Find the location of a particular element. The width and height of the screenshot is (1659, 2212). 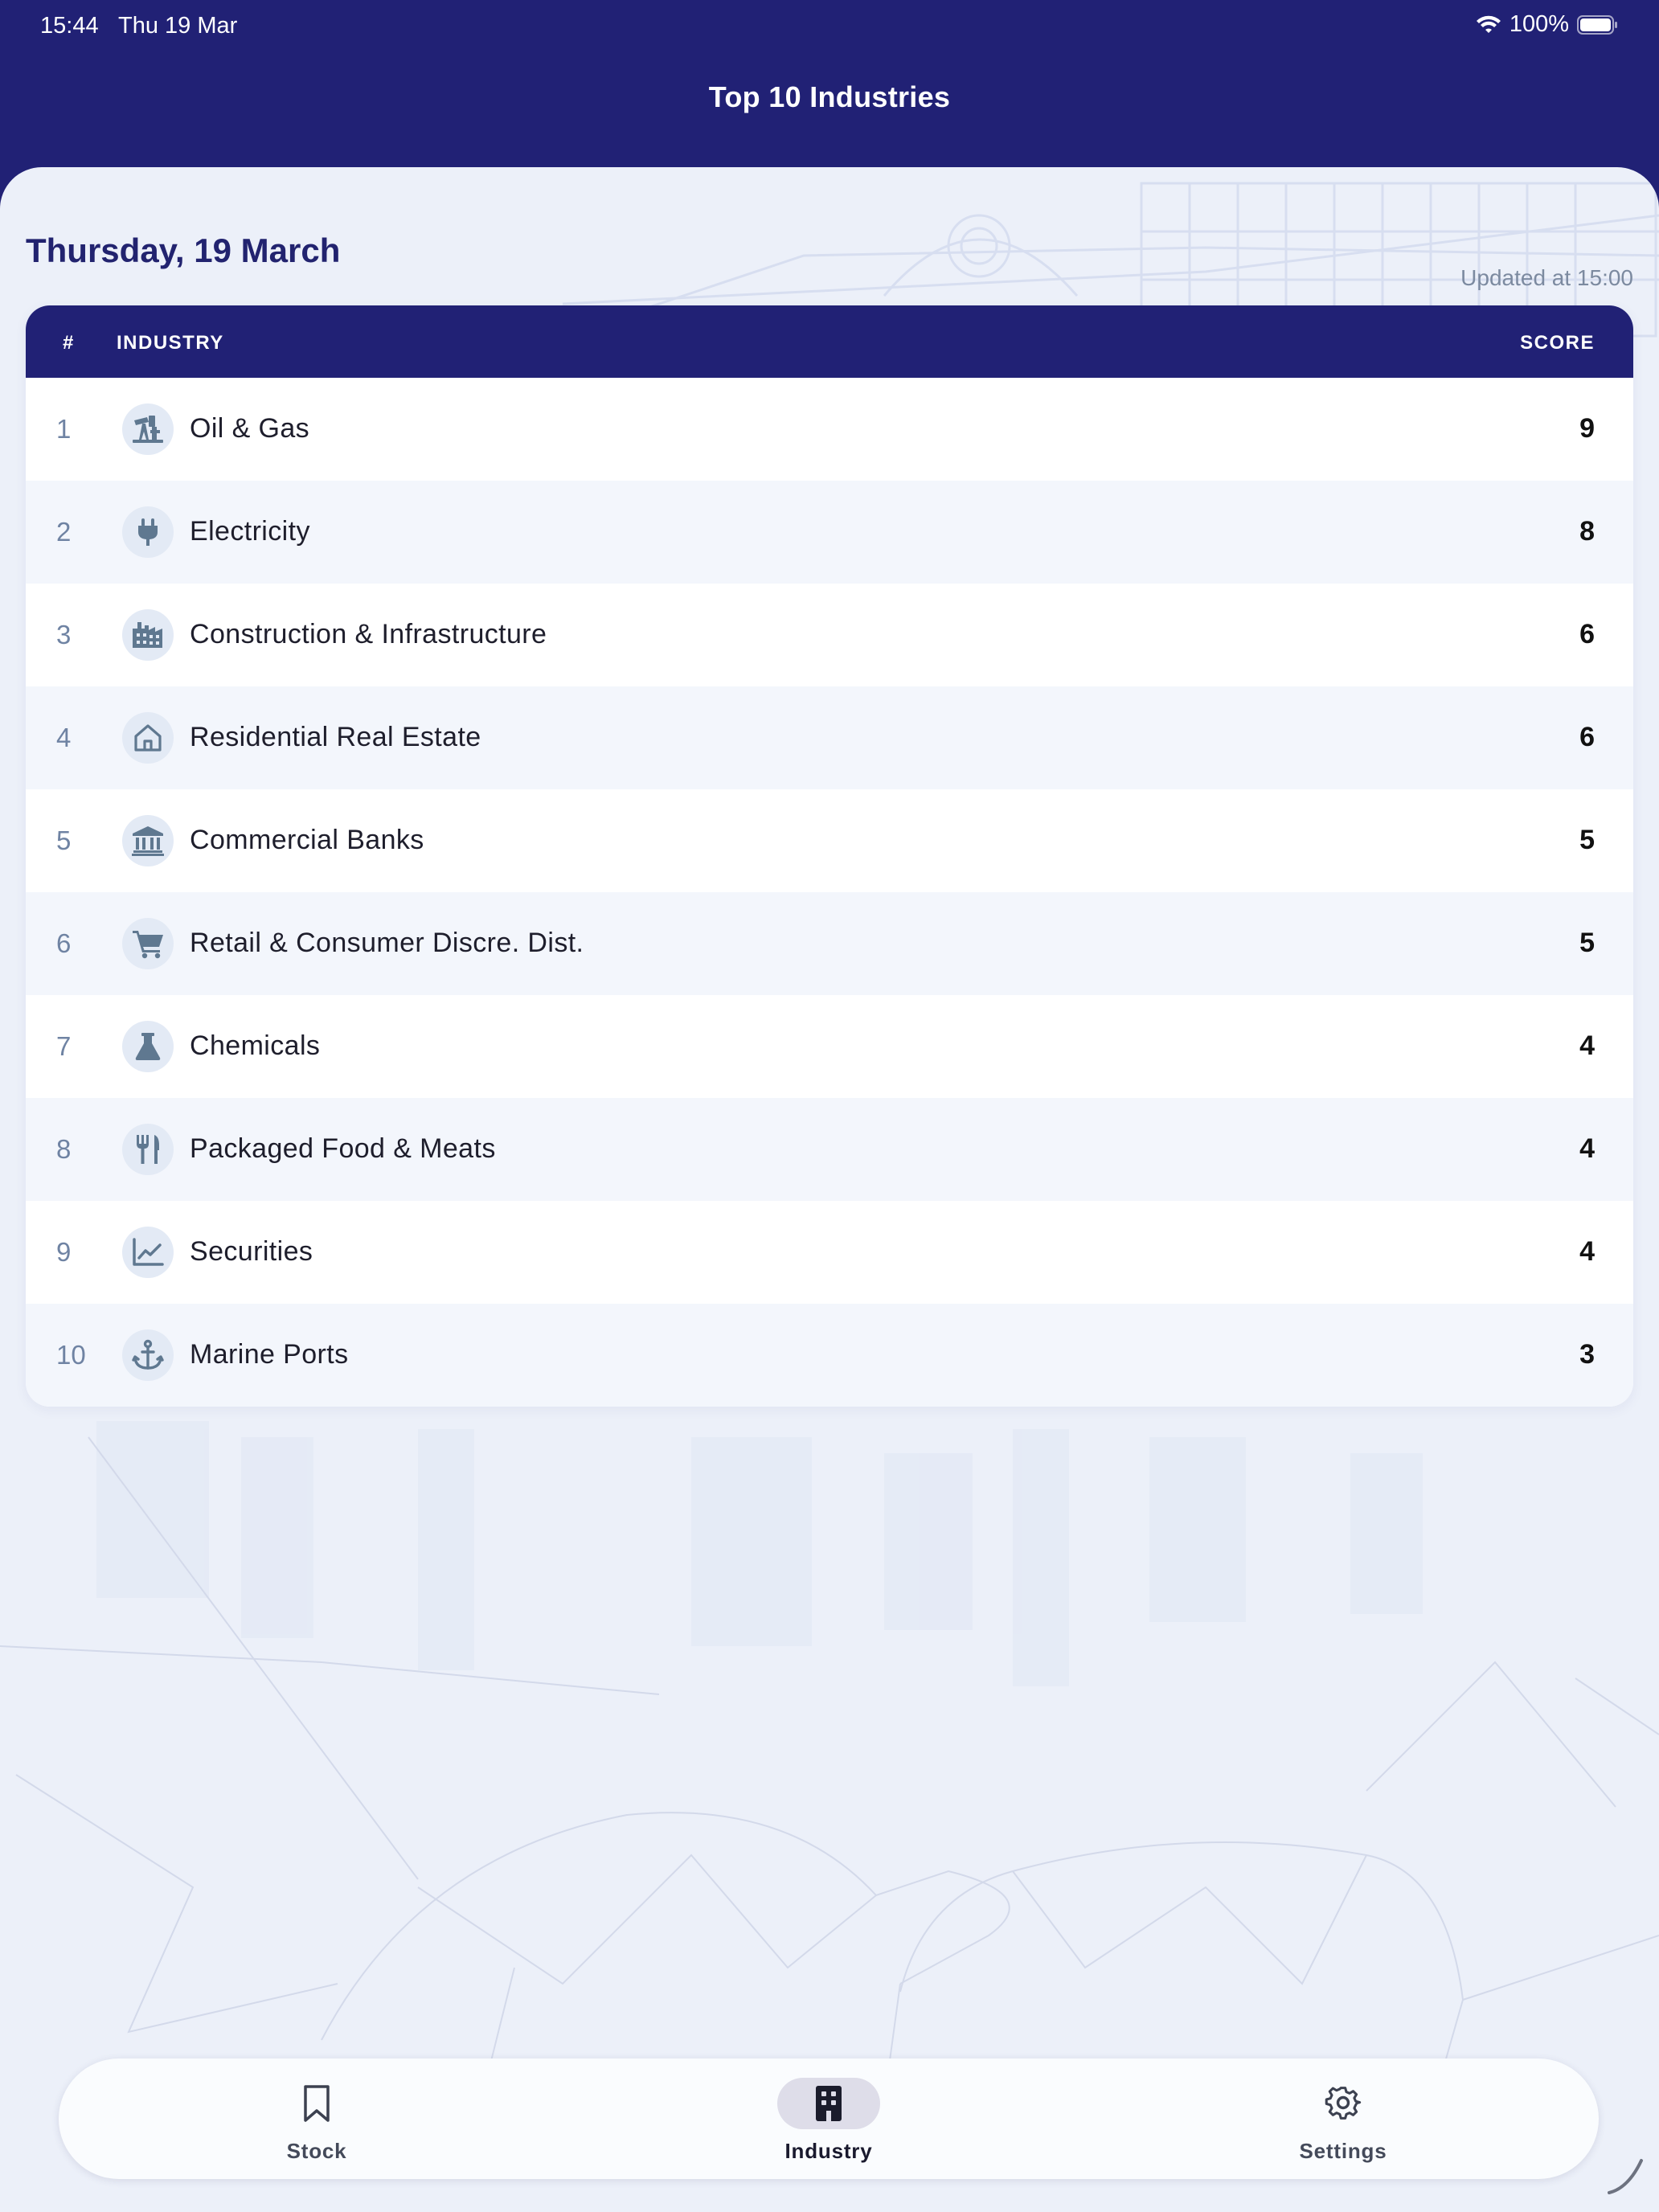

oil-pump-icon is located at coordinates (148, 429).